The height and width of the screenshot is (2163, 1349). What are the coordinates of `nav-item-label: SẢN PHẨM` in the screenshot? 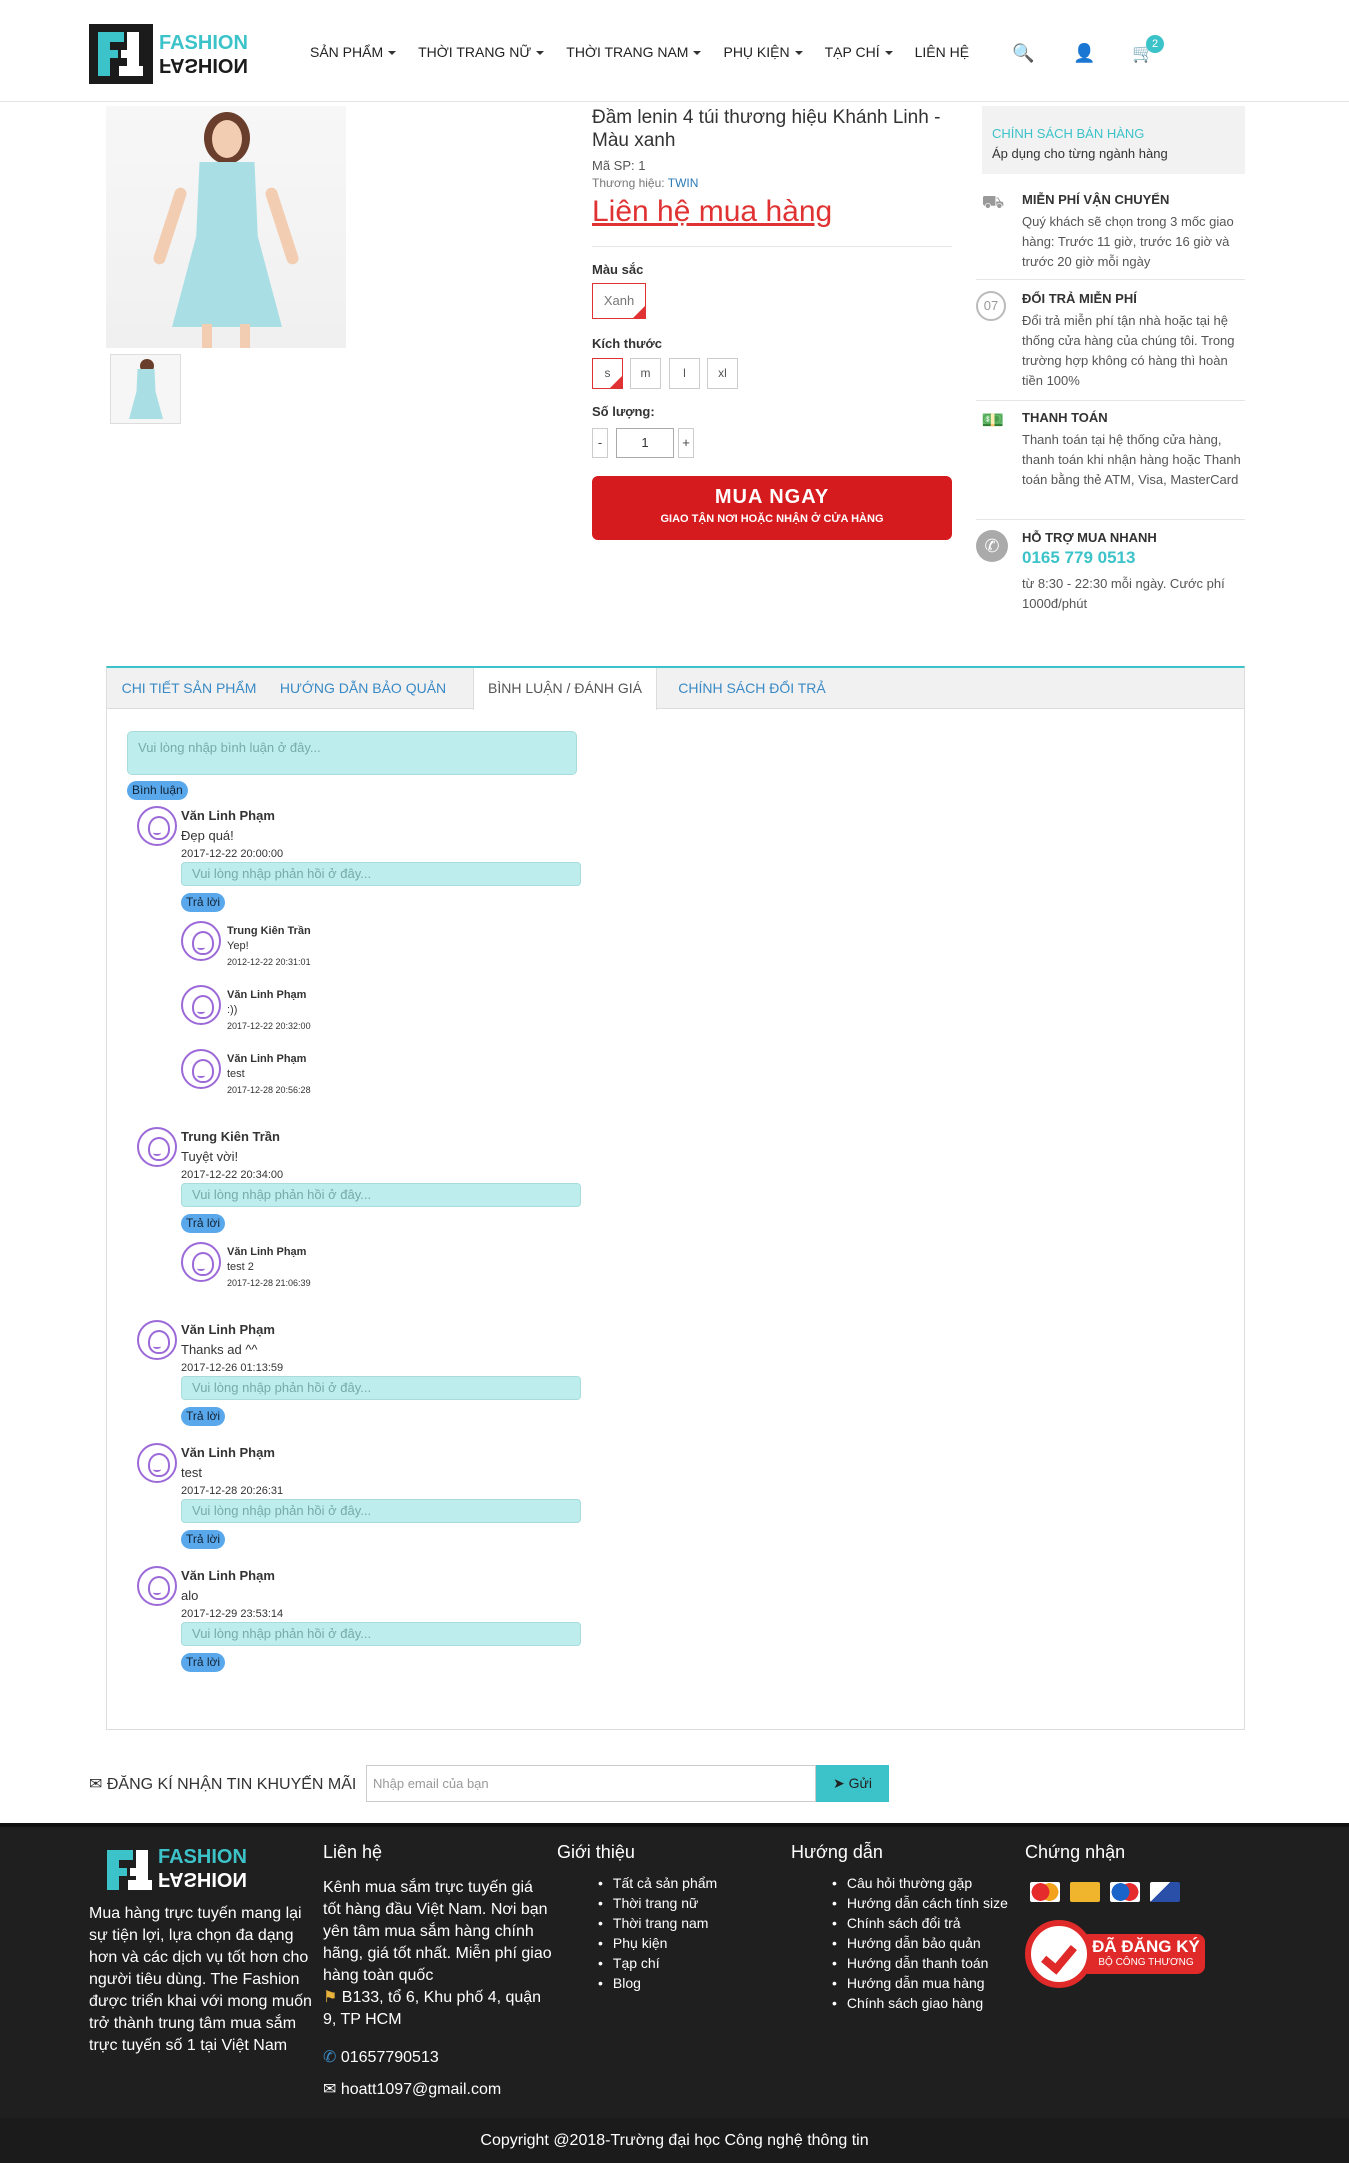 It's located at (347, 52).